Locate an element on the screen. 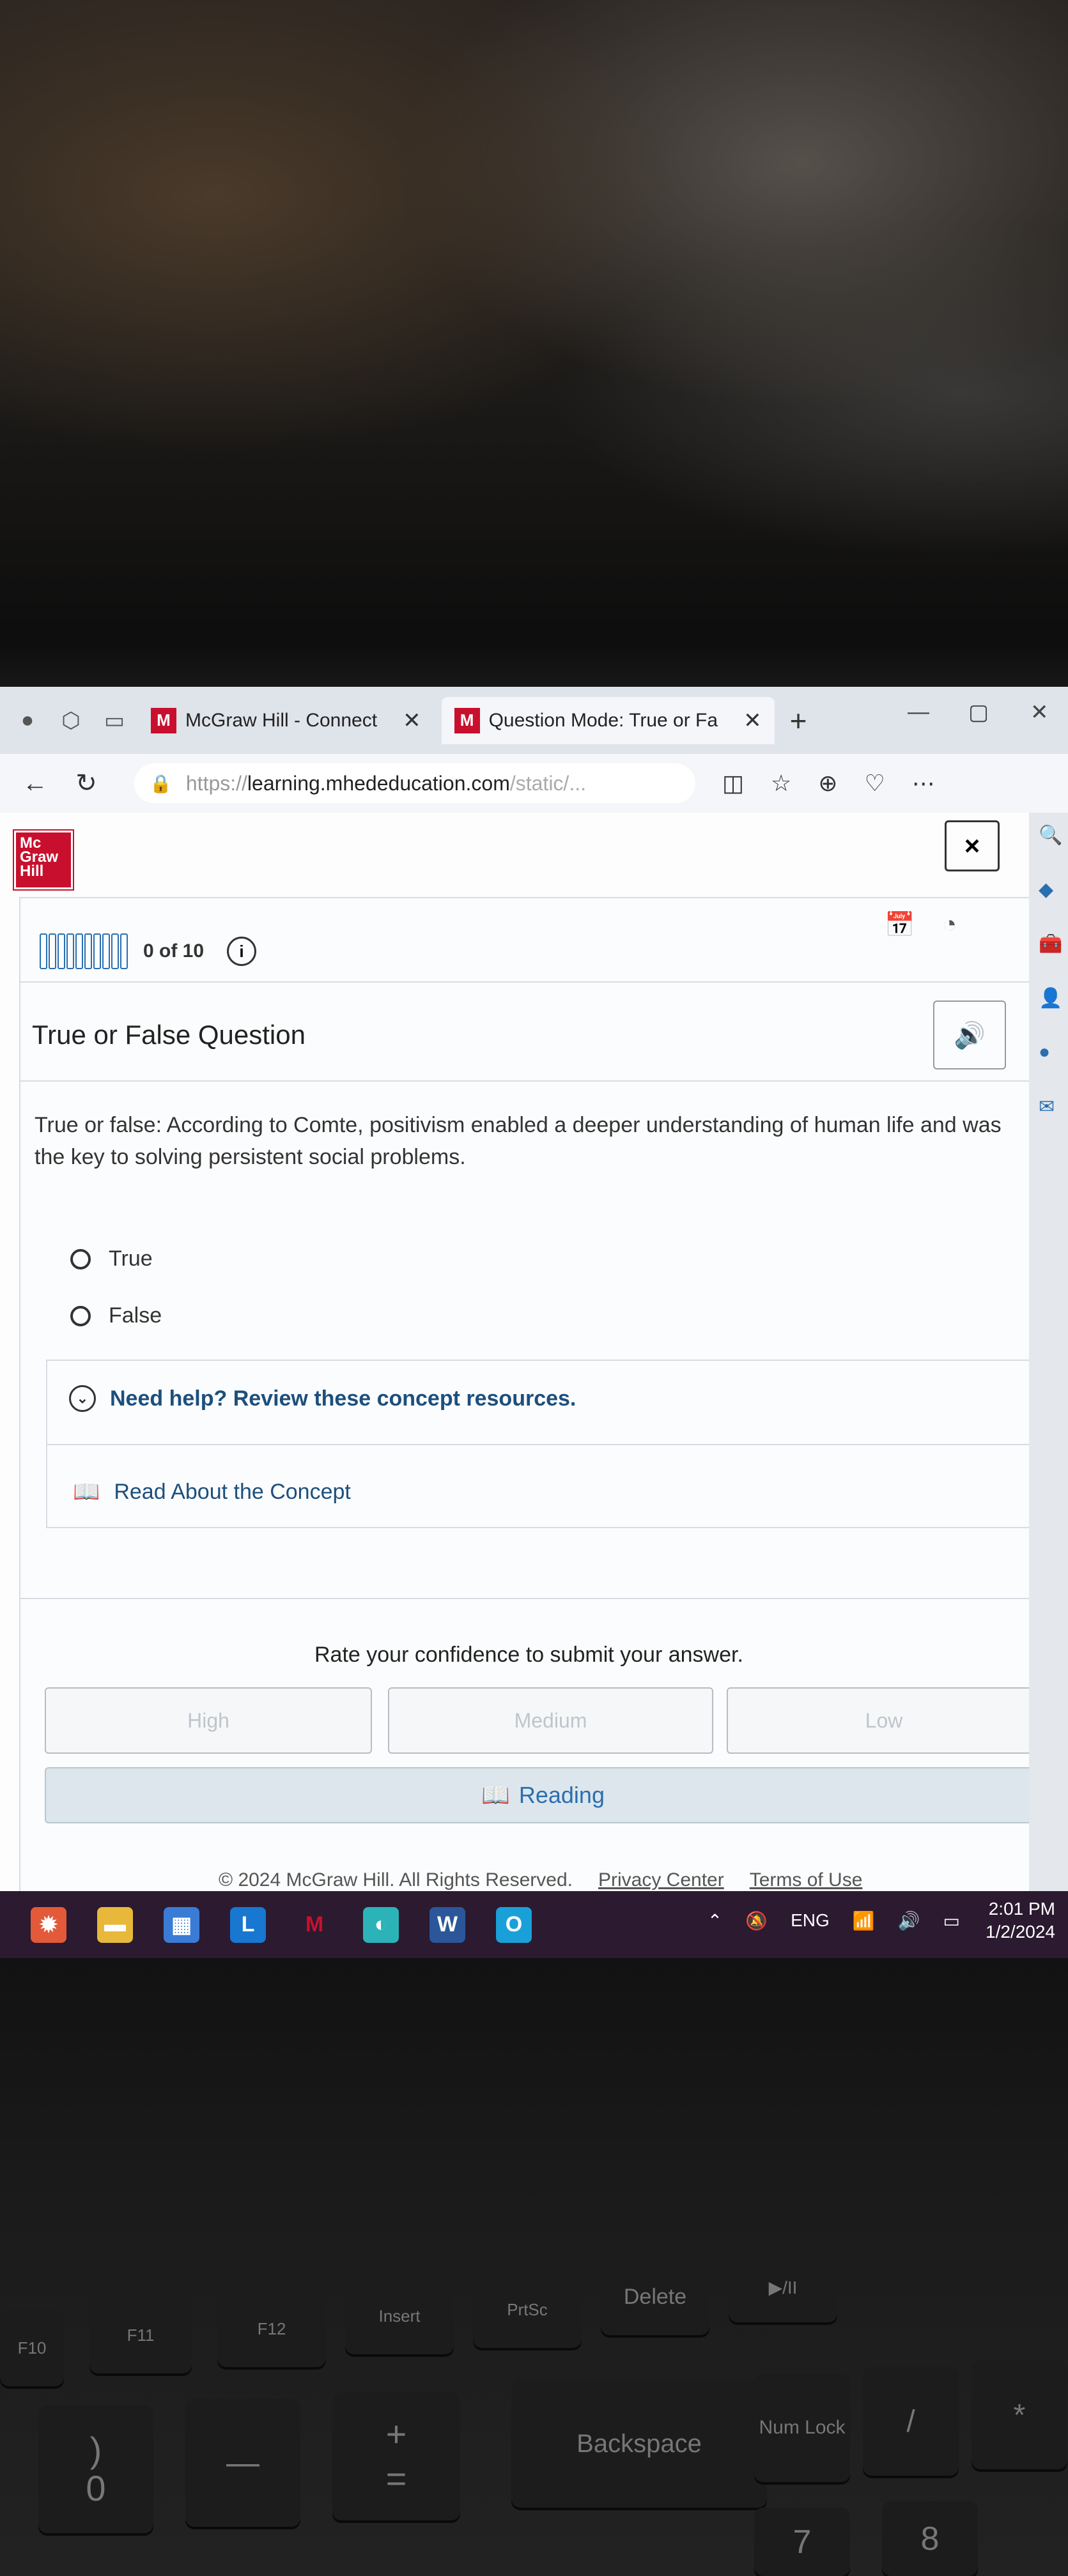  edge-icon: ◐ is located at coordinates (381, 1924).